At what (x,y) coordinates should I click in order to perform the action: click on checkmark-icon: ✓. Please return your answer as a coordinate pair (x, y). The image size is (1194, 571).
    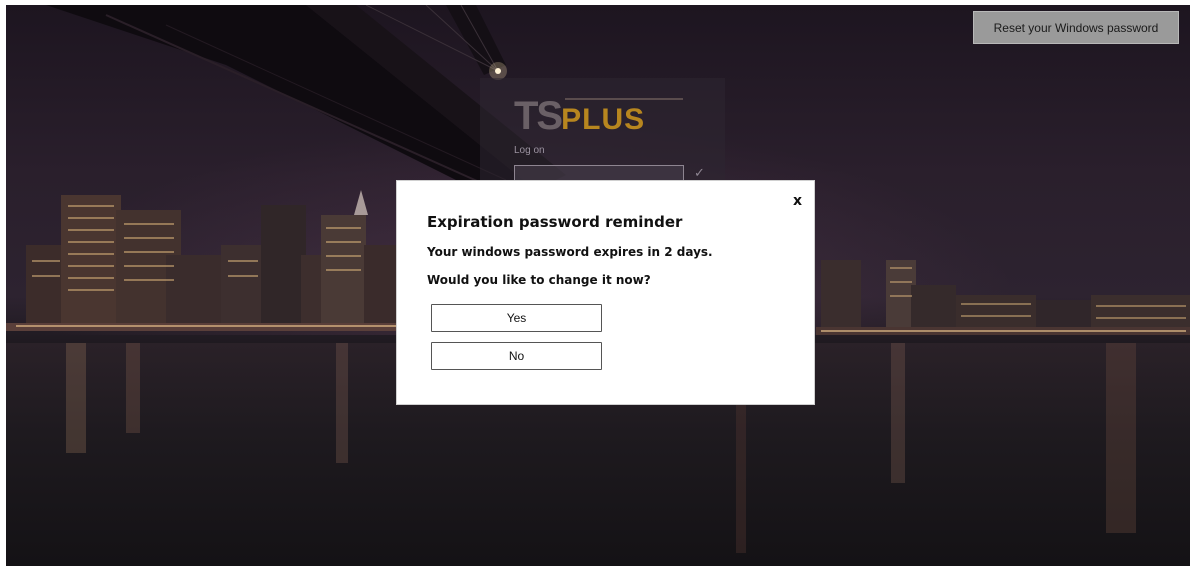
    Looking at the image, I should click on (699, 173).